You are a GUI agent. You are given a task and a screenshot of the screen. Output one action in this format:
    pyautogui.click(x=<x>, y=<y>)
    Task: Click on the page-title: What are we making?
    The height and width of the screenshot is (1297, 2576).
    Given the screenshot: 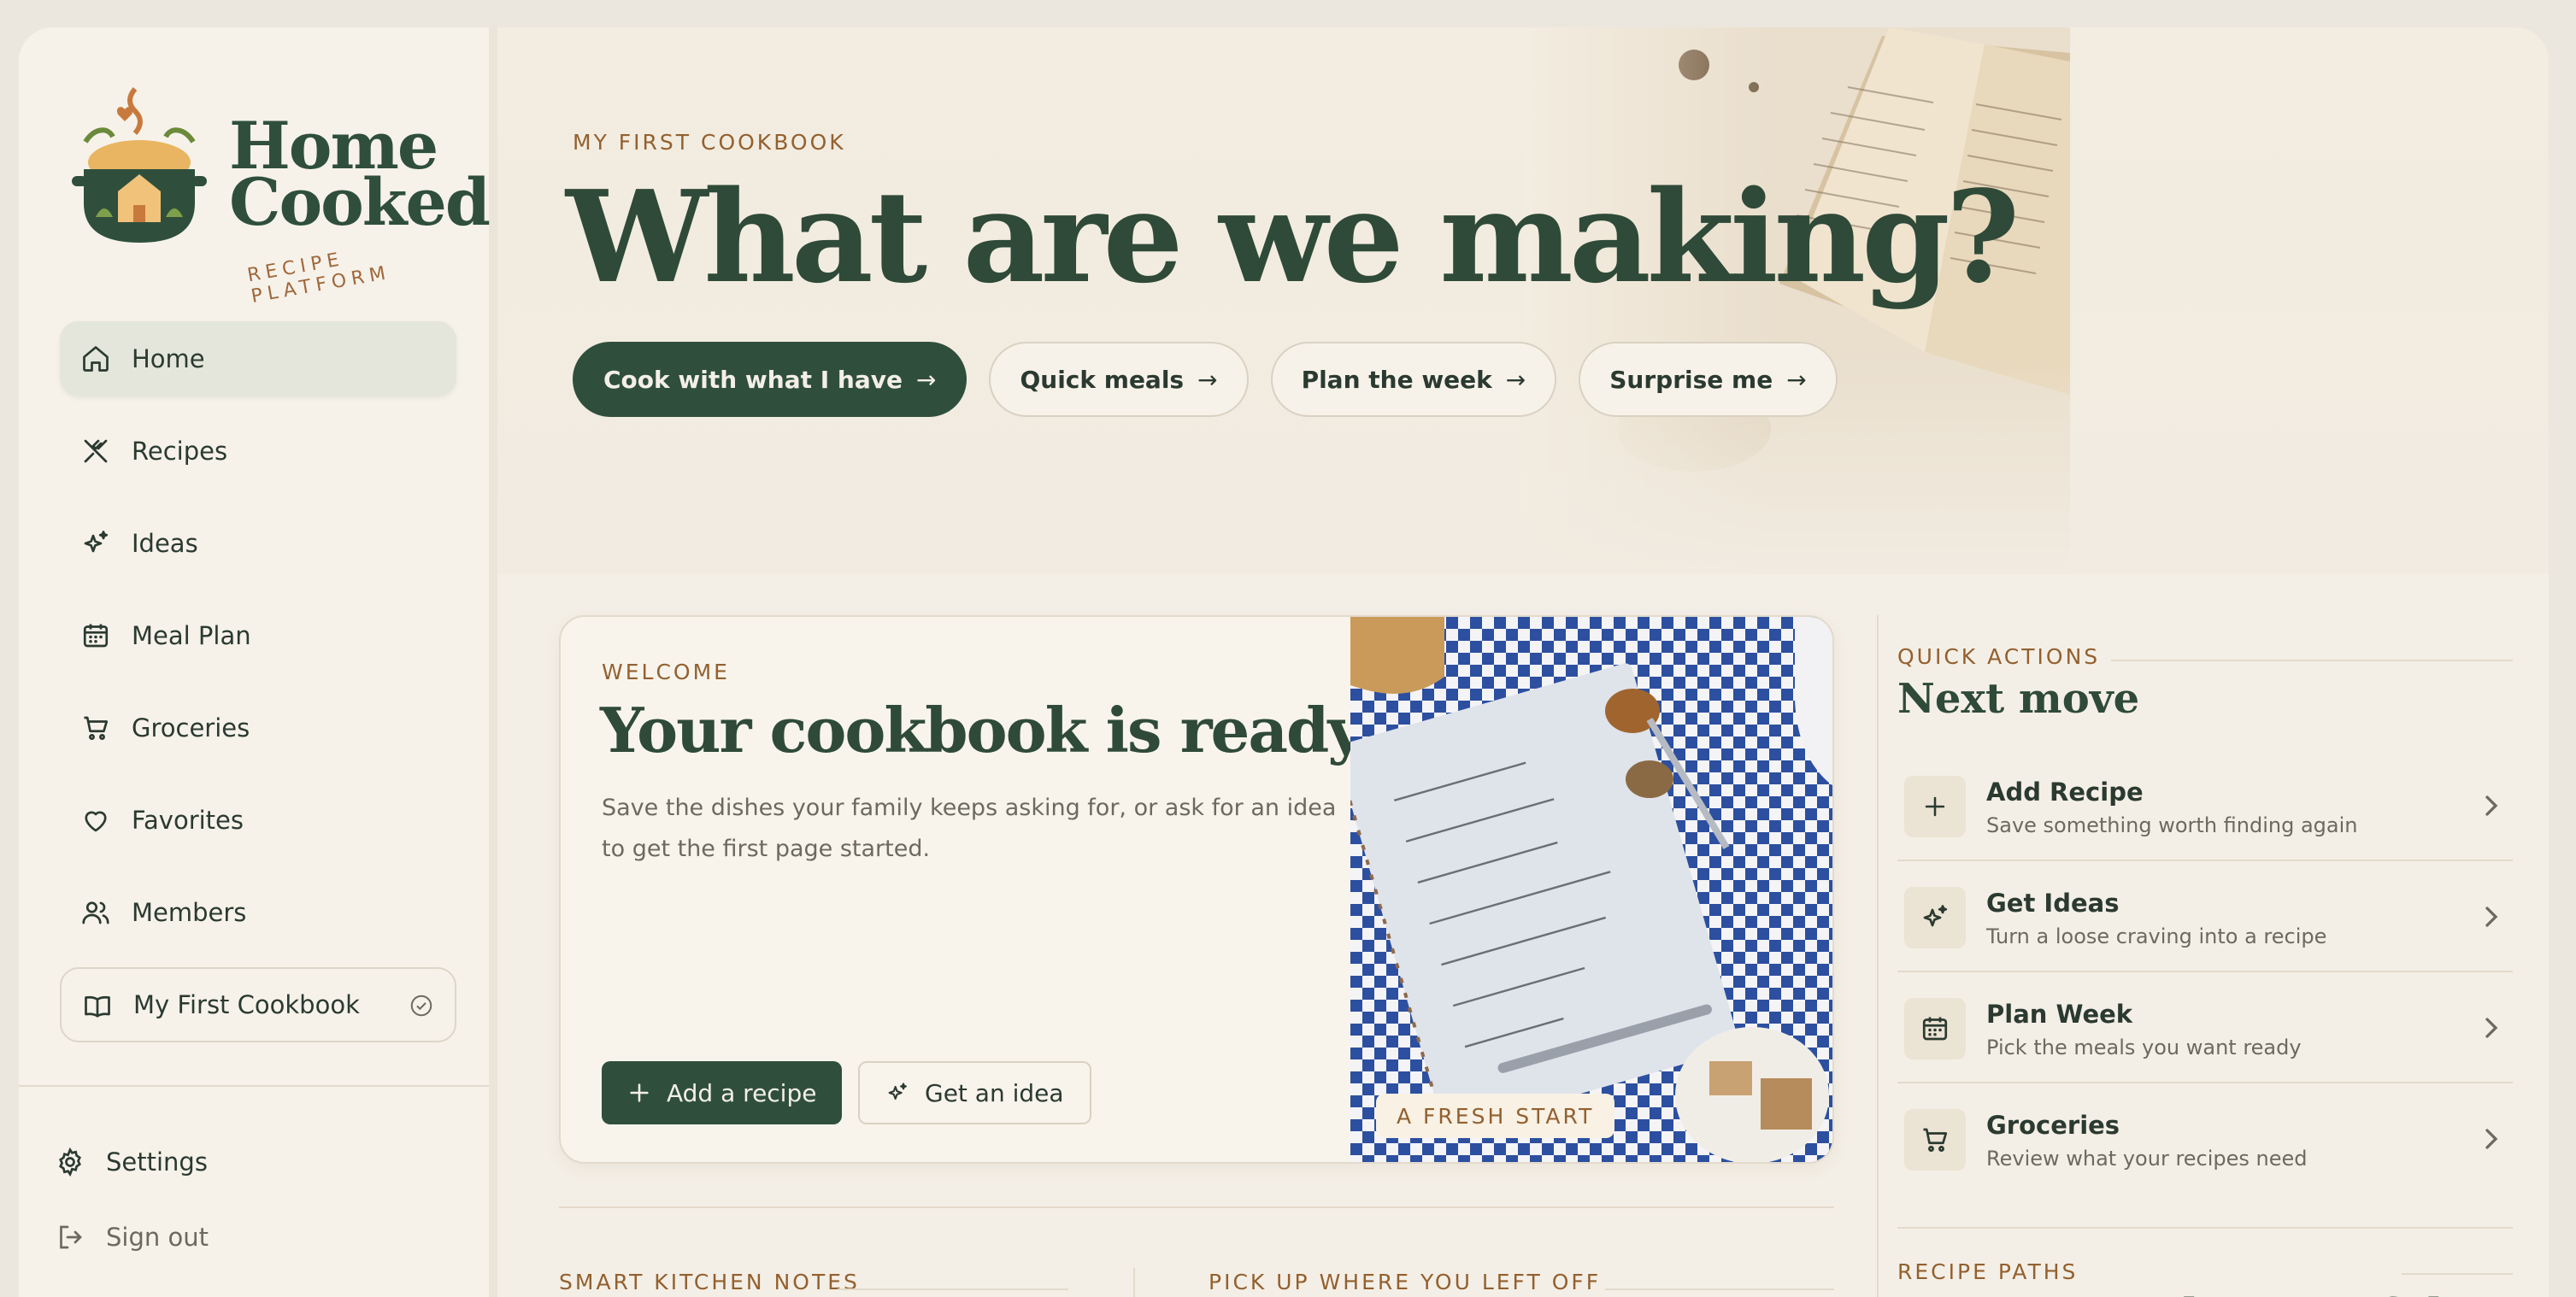 What is the action you would take?
    pyautogui.click(x=1293, y=236)
    